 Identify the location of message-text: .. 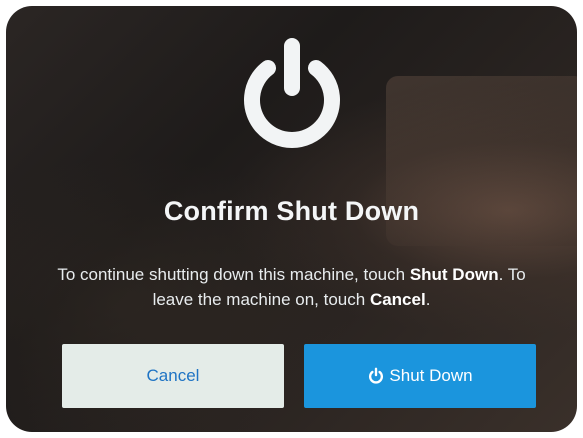
(428, 299).